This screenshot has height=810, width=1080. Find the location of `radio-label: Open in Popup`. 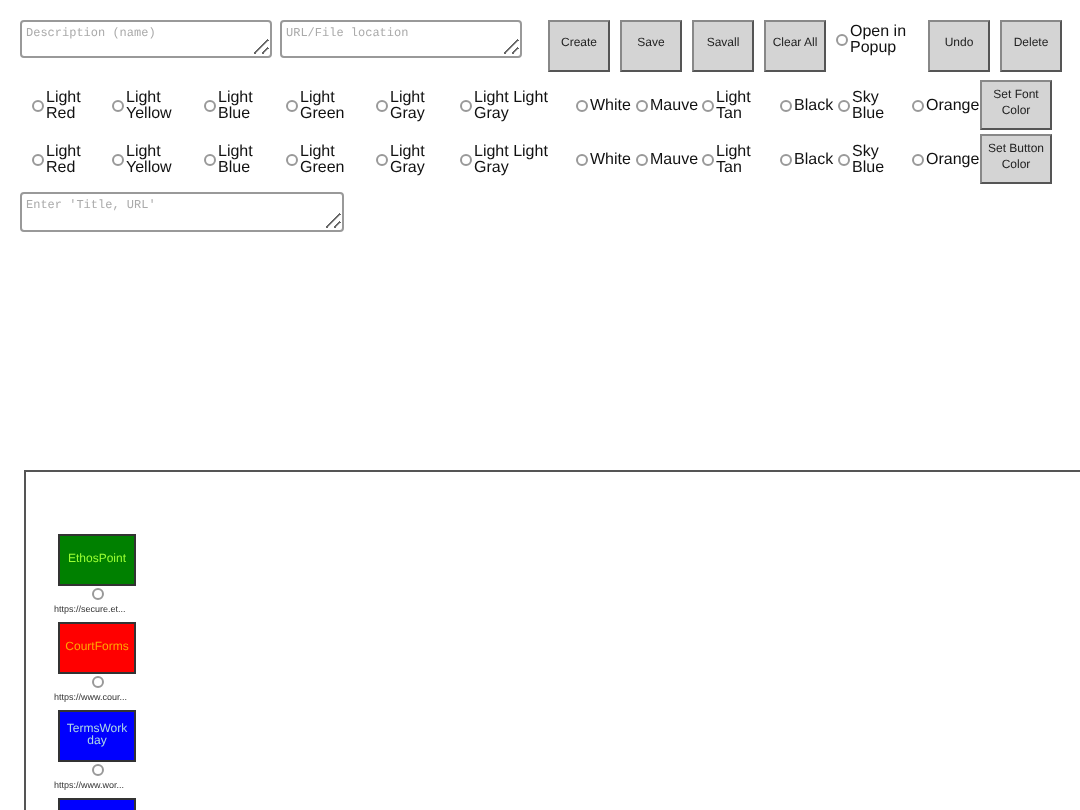

radio-label: Open in Popup is located at coordinates (879, 40).